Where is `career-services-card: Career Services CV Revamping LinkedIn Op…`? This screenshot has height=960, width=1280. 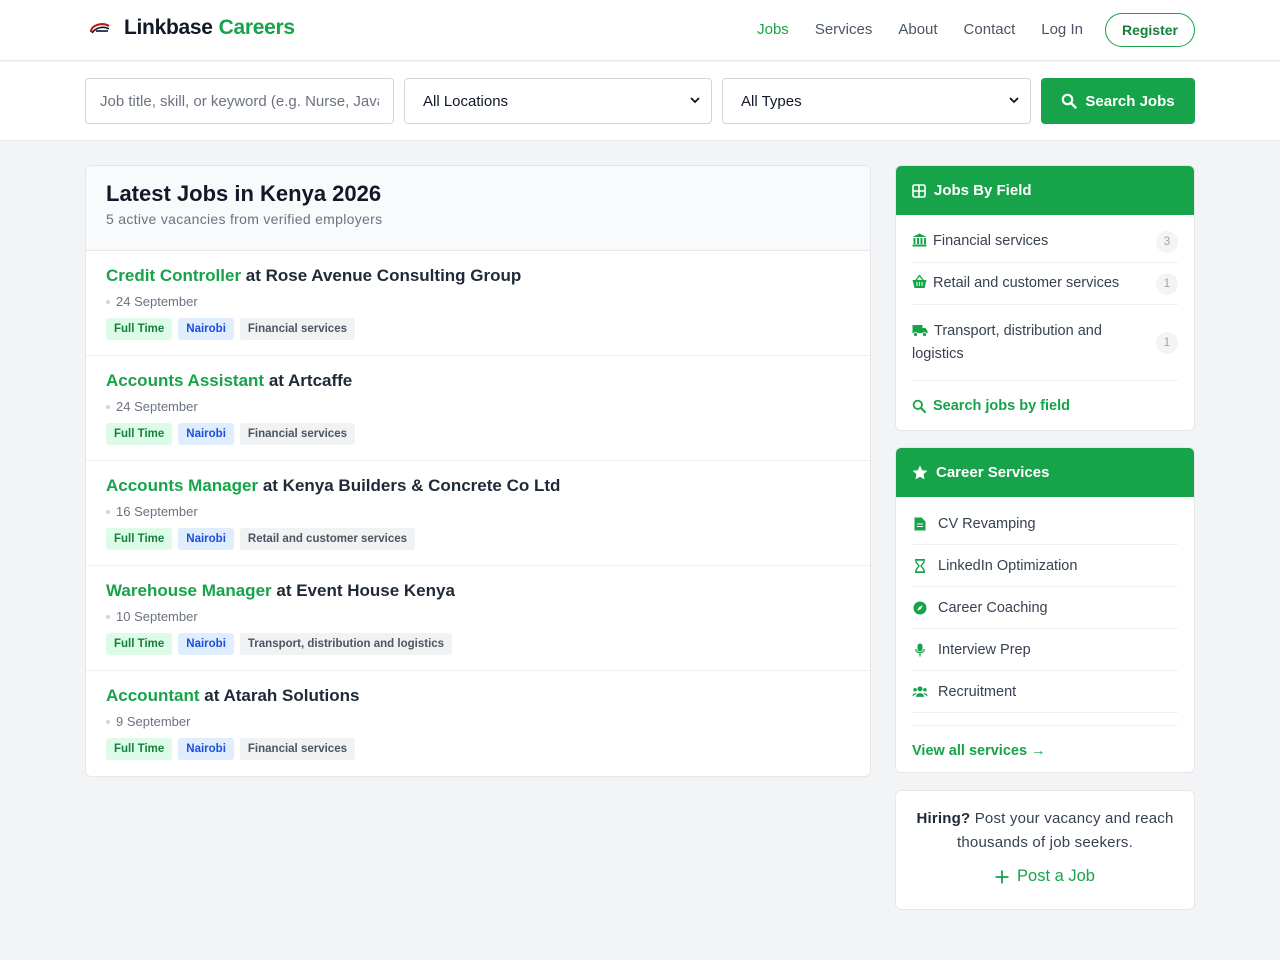 career-services-card: Career Services CV Revamping LinkedIn Op… is located at coordinates (1045, 610).